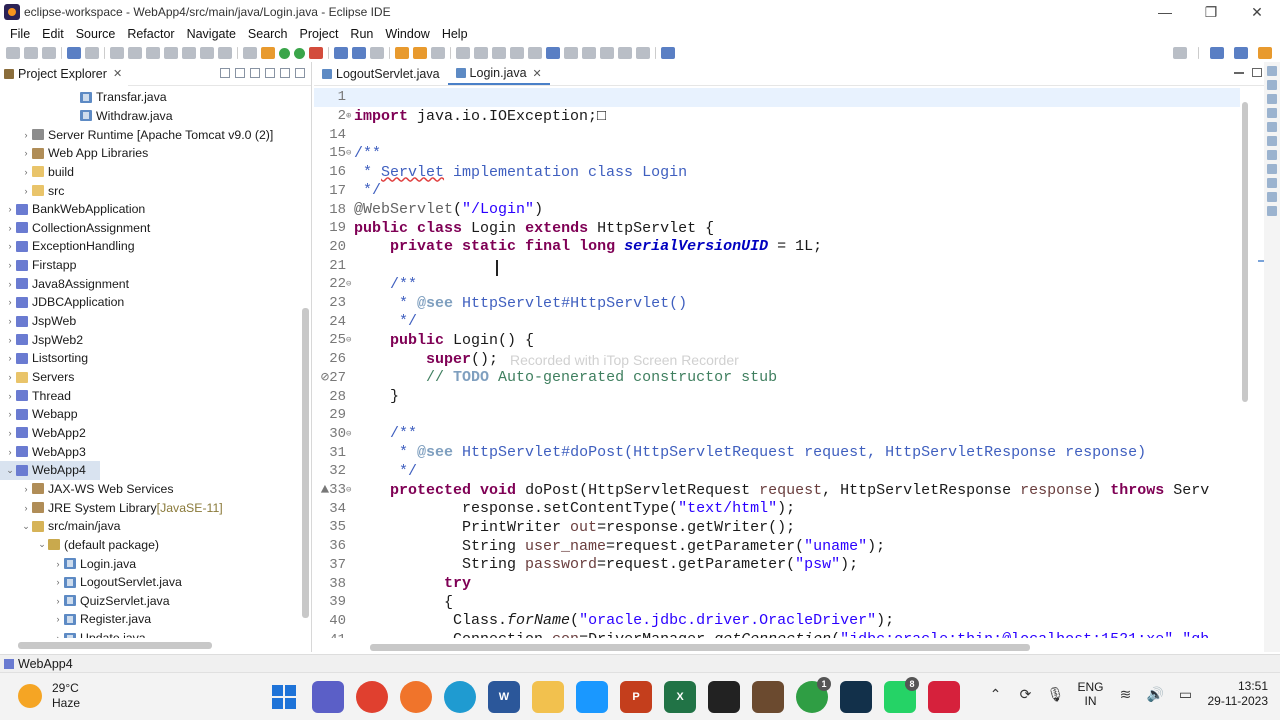  Describe the element at coordinates (777, 471) in the screenshot. I see `code-line: 32 */` at that location.